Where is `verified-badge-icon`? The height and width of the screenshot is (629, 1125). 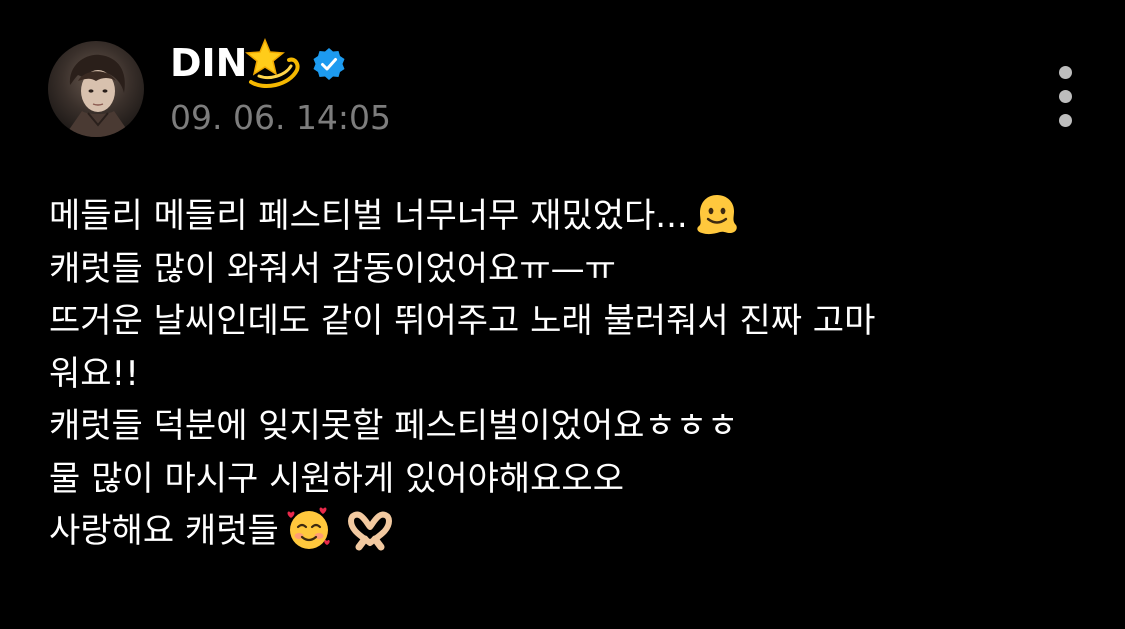 verified-badge-icon is located at coordinates (329, 64).